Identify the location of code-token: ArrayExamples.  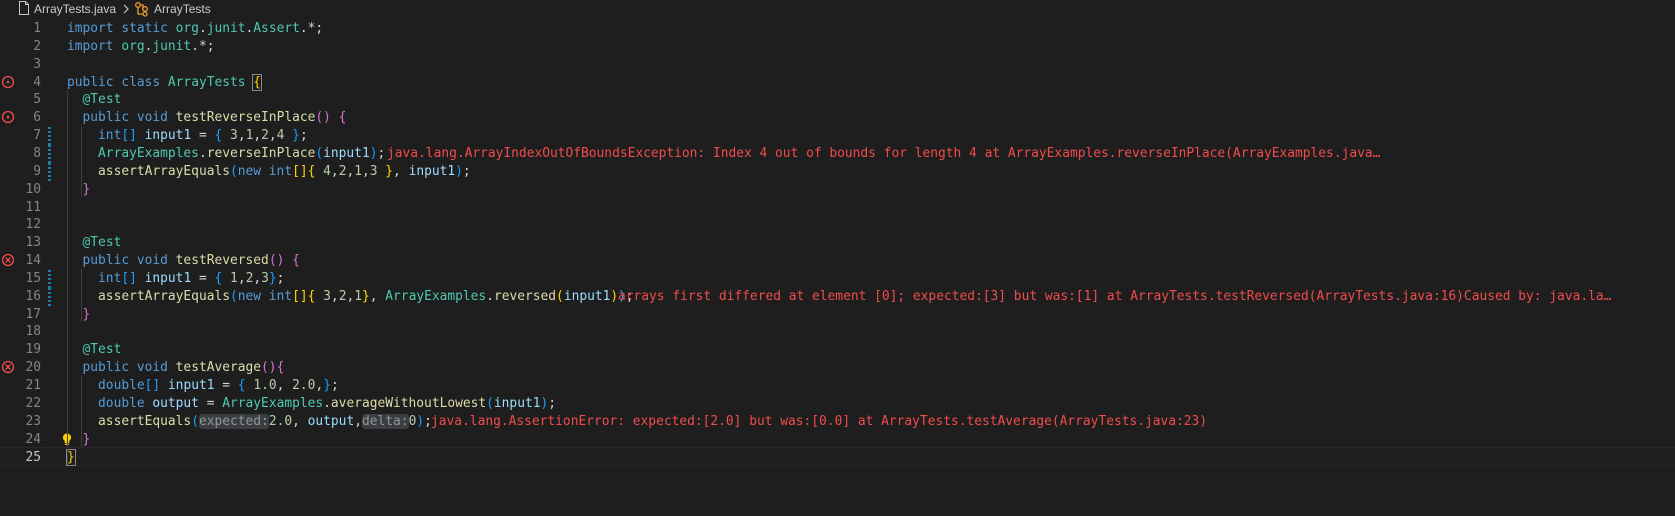
(273, 403).